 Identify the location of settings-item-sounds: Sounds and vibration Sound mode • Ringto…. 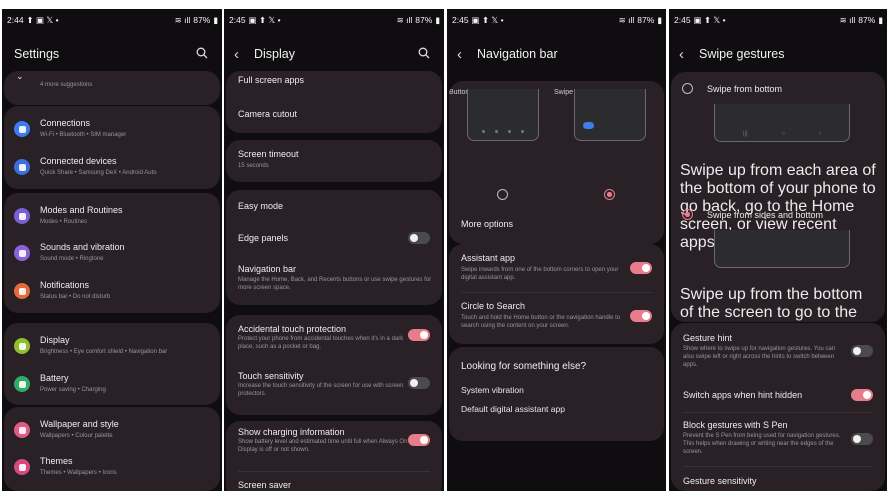
(112, 256).